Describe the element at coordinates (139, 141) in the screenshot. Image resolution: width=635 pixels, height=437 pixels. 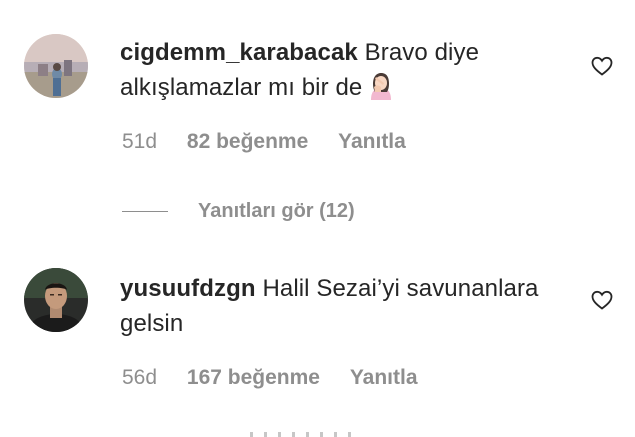
I see `comment-timestamp: 51d` at that location.